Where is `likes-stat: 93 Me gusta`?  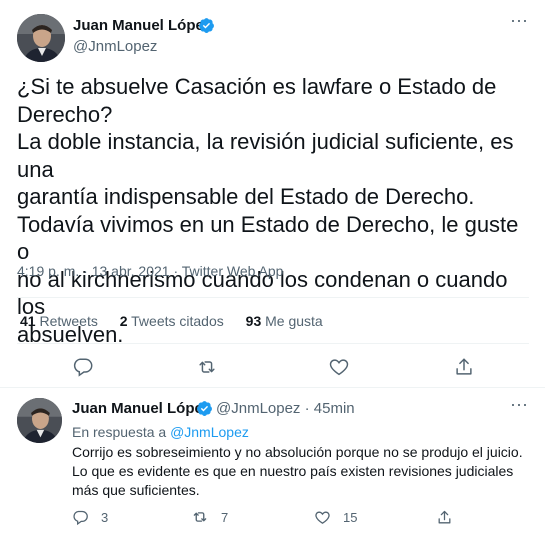
likes-stat: 93 Me gusta is located at coordinates (284, 321).